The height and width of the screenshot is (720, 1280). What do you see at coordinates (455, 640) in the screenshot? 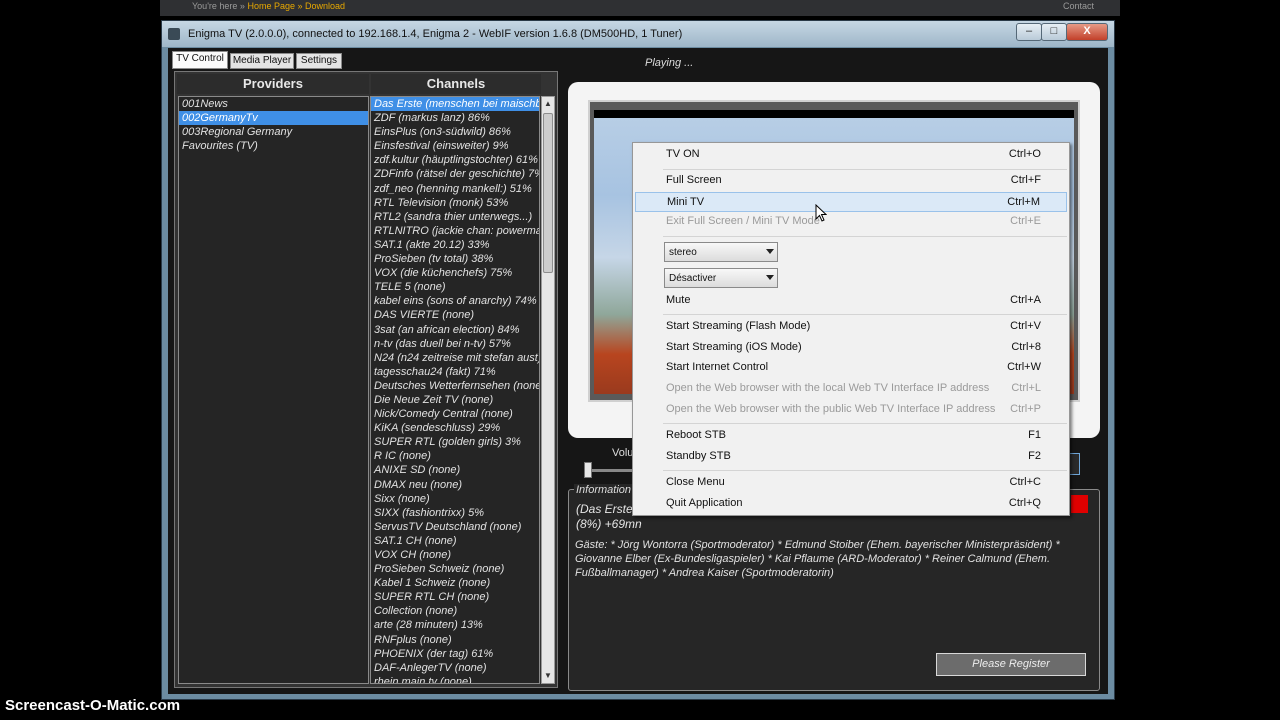
I see `channel-item: RNFplus (none)` at bounding box center [455, 640].